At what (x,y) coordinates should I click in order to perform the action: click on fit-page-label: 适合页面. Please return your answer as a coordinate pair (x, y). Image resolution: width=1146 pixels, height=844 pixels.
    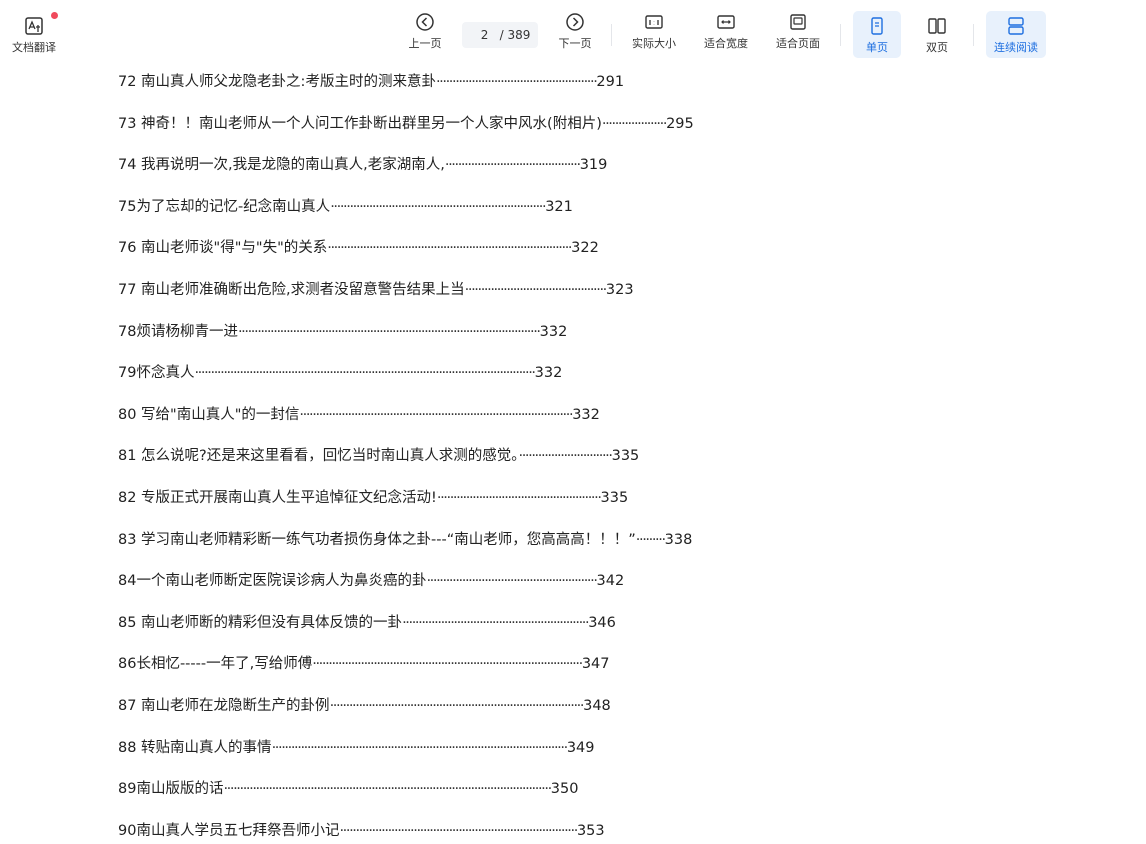
    Looking at the image, I should click on (798, 43).